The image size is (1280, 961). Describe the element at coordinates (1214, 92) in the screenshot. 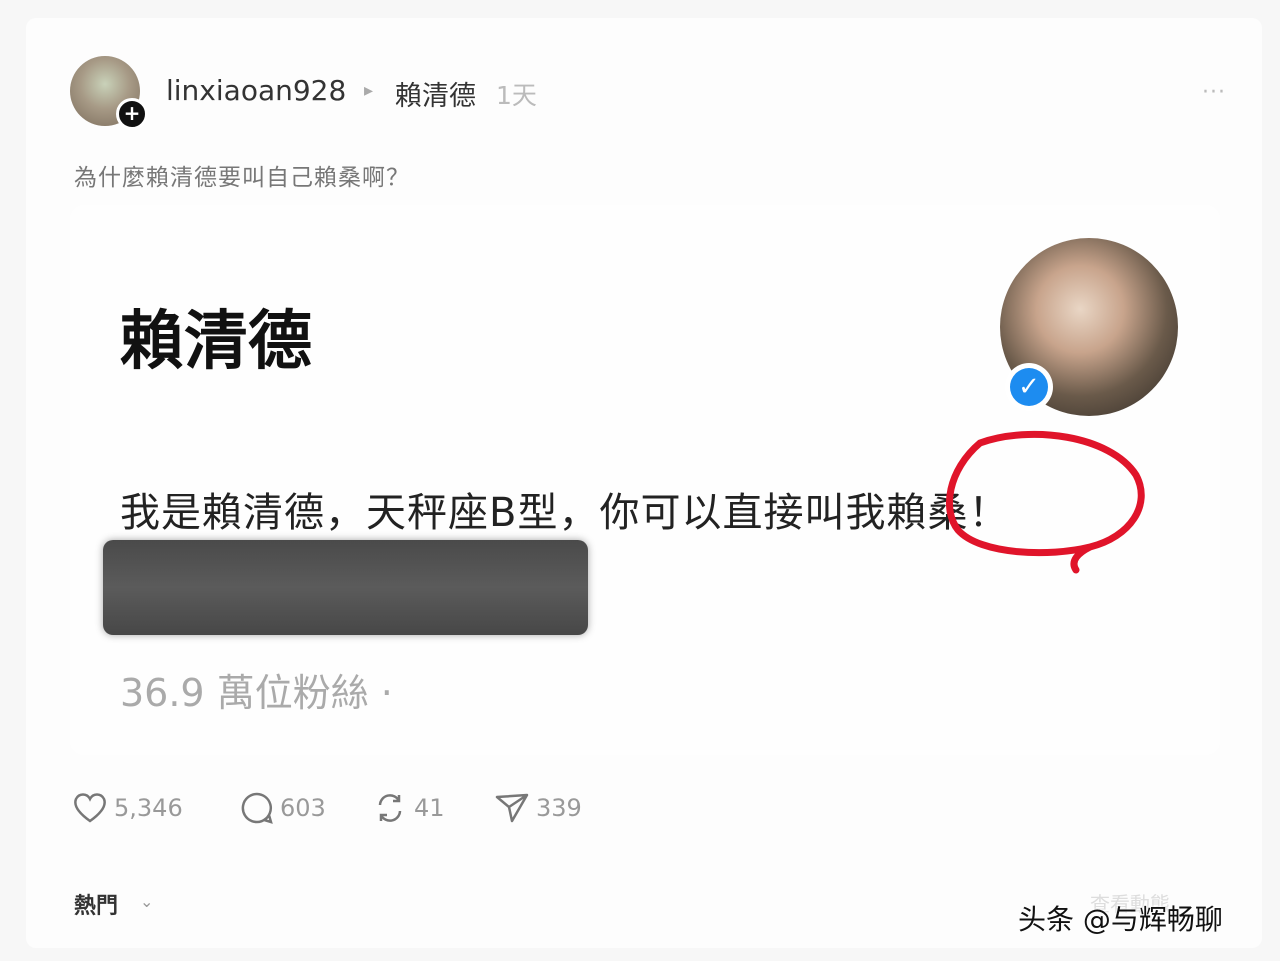

I see `more-icon: ···` at that location.